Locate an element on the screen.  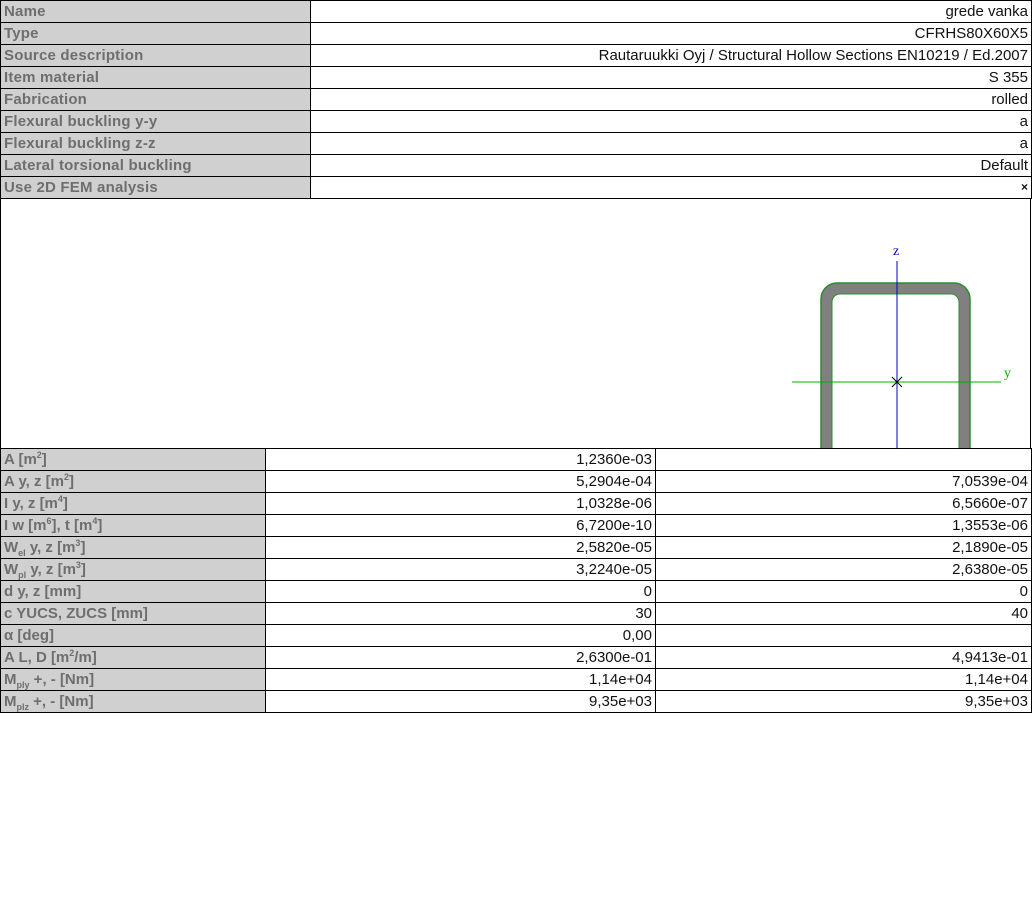
property-row: Name grede vanka is located at coordinates (516, 11).